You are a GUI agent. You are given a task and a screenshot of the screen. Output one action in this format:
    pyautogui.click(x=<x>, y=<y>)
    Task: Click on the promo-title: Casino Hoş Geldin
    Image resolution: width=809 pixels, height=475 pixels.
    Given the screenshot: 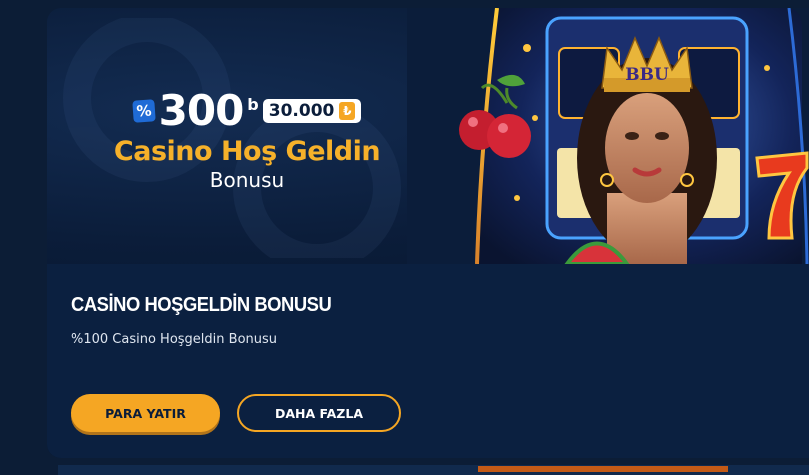 What is the action you would take?
    pyautogui.click(x=247, y=151)
    